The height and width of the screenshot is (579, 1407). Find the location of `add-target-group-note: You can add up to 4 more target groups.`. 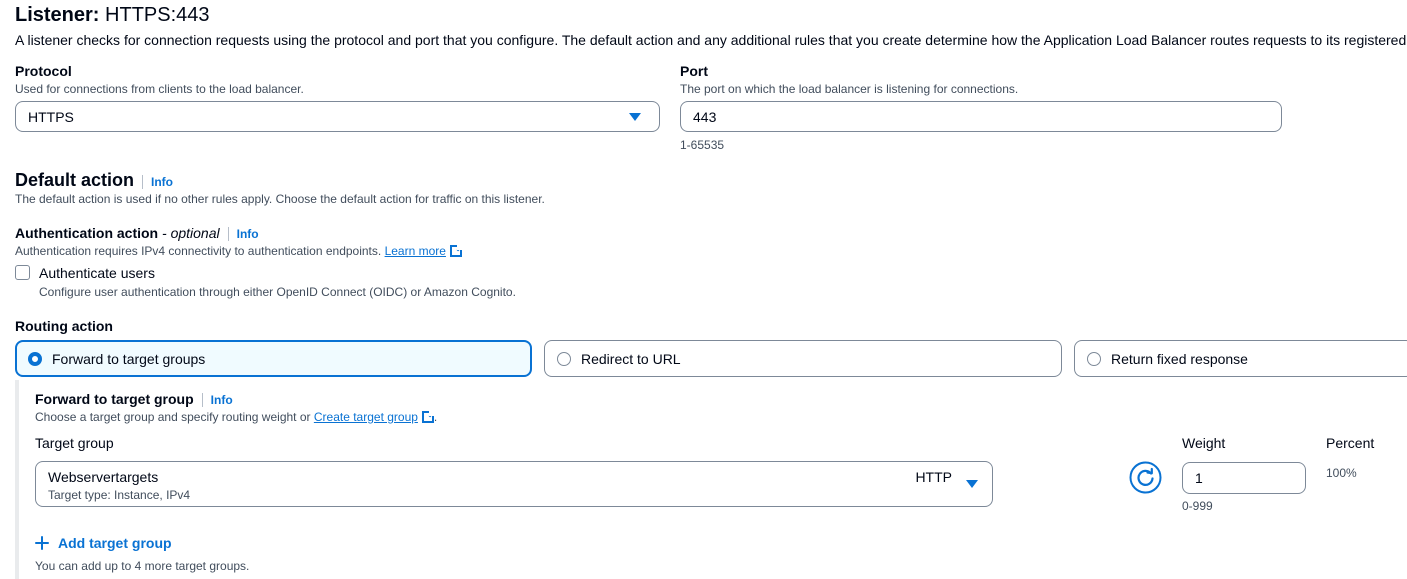

add-target-group-note: You can add up to 4 more target groups. is located at coordinates (142, 566).